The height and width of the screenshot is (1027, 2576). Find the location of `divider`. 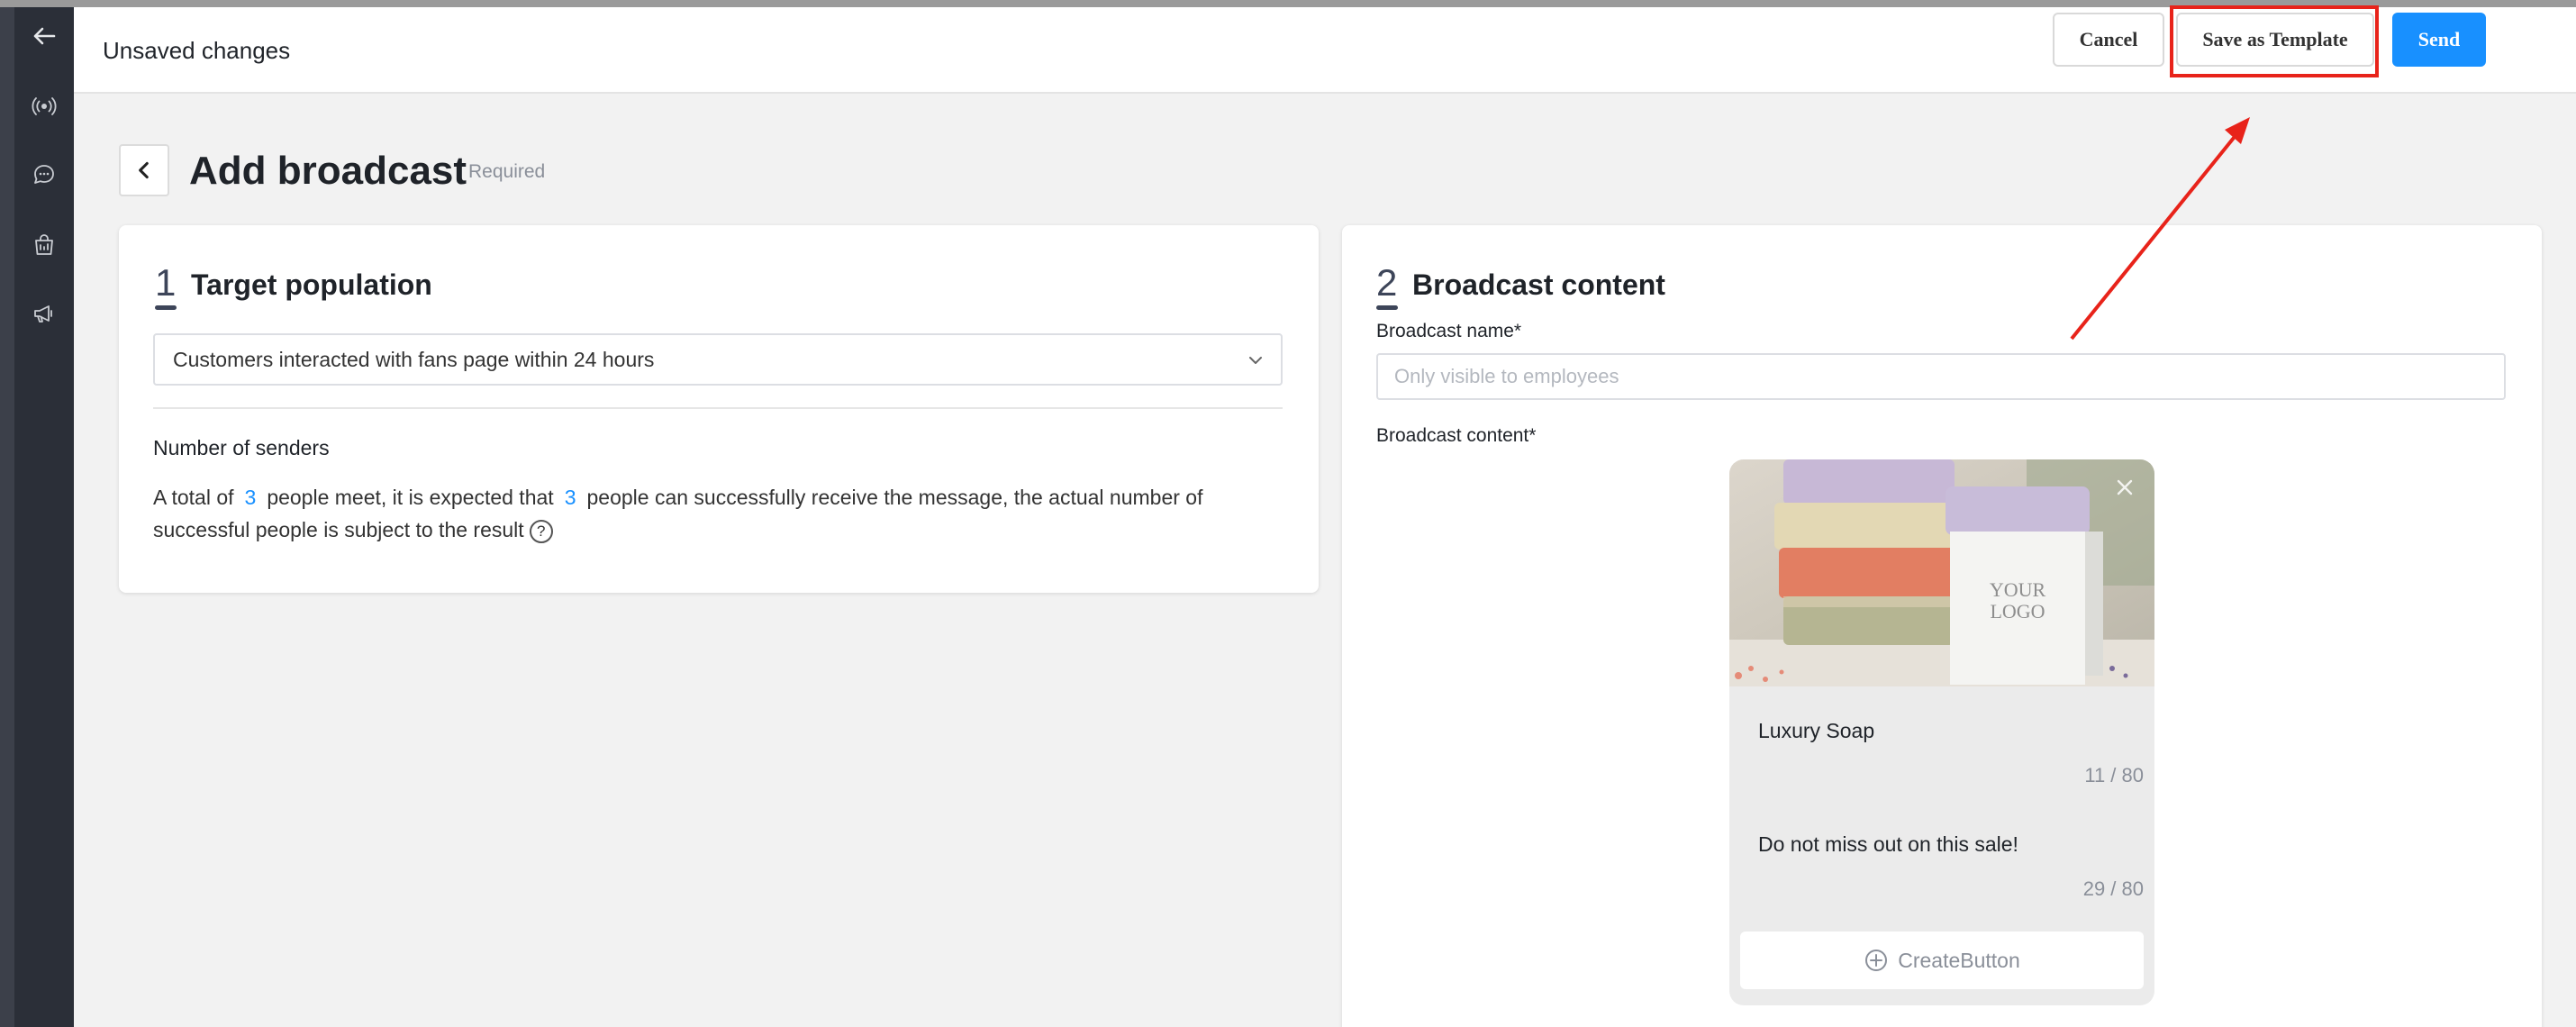

divider is located at coordinates (718, 408).